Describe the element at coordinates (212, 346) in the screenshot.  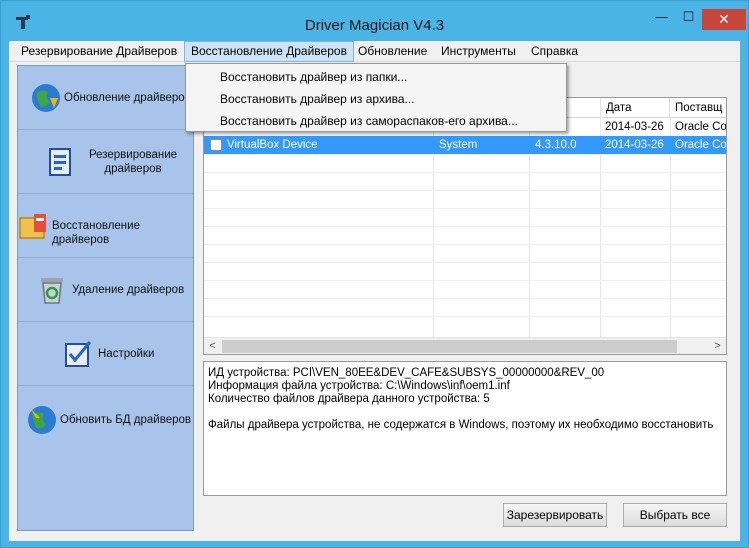
I see `scroll-left-icon: <` at that location.